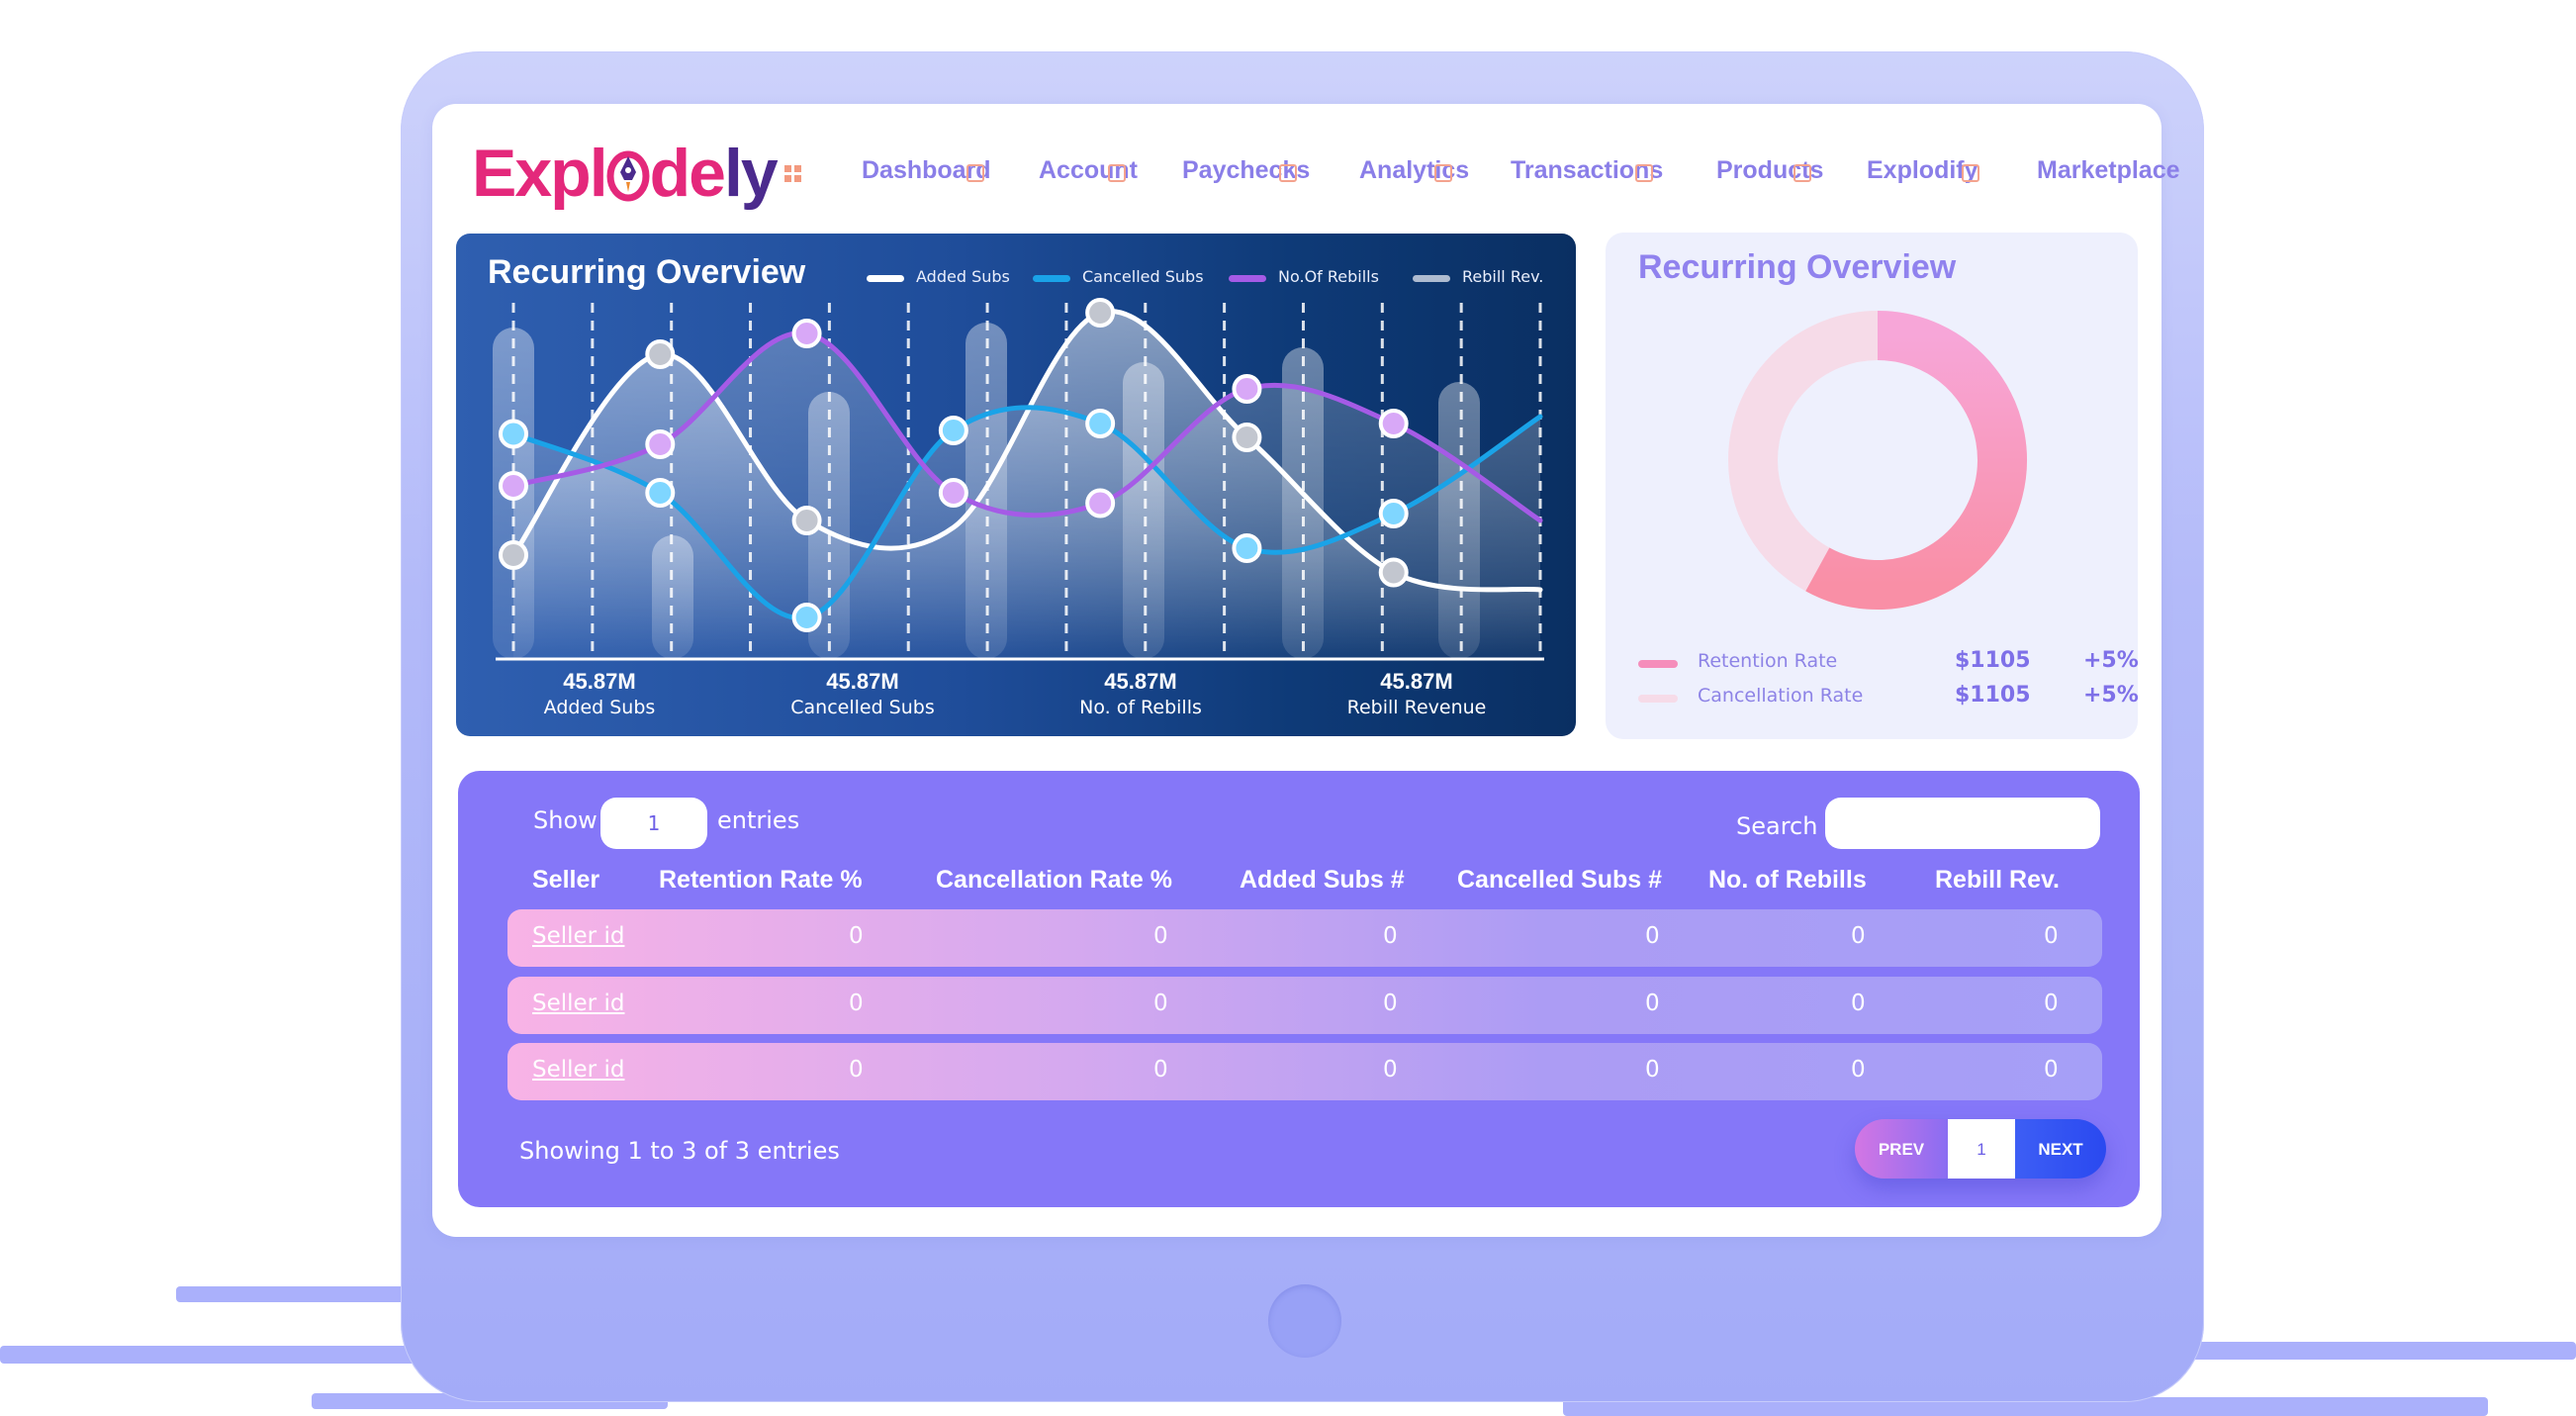 The width and height of the screenshot is (2576, 1416). I want to click on nav-explodify: Explodify, so click(1923, 171).